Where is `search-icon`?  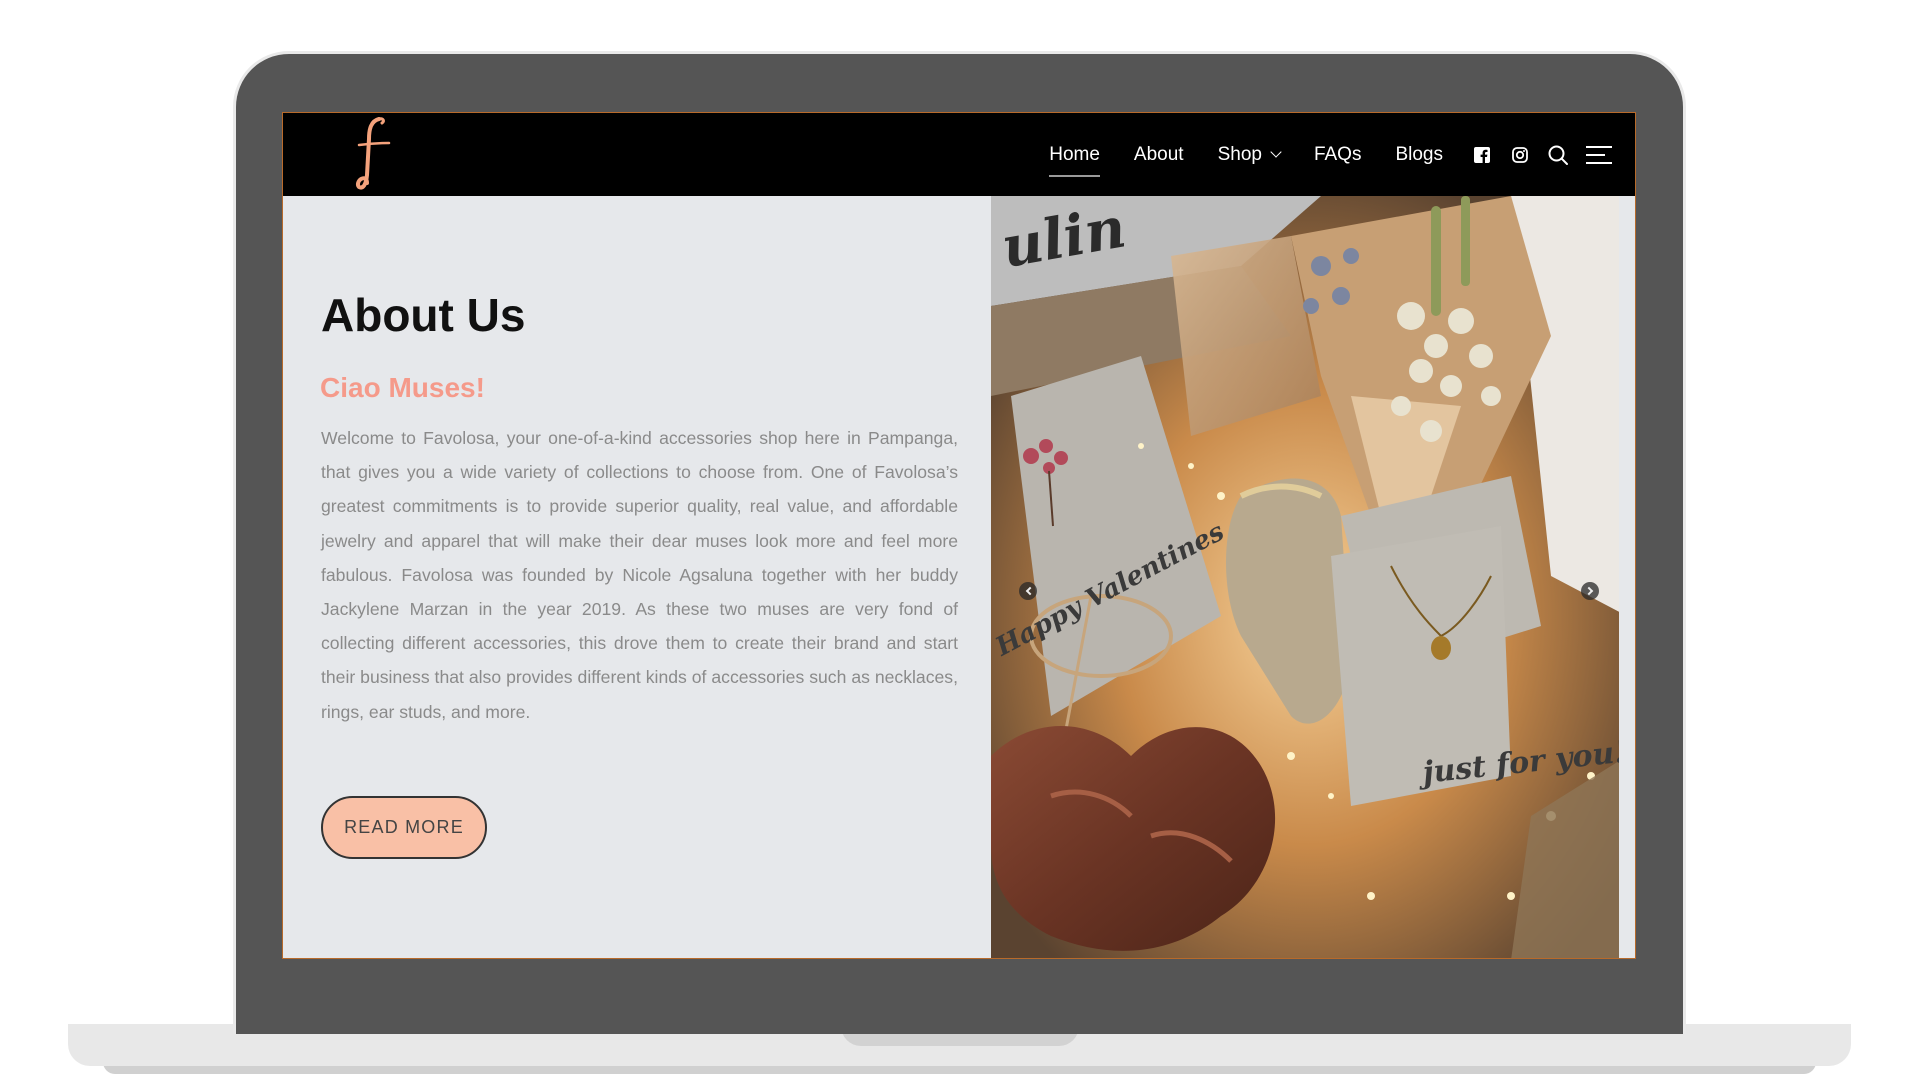
search-icon is located at coordinates (1558, 155).